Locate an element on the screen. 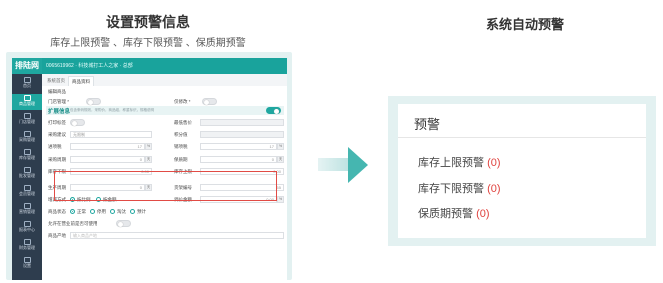 This screenshot has width=663, height=283. sidebar-item-label: 报表中心 is located at coordinates (27, 229).